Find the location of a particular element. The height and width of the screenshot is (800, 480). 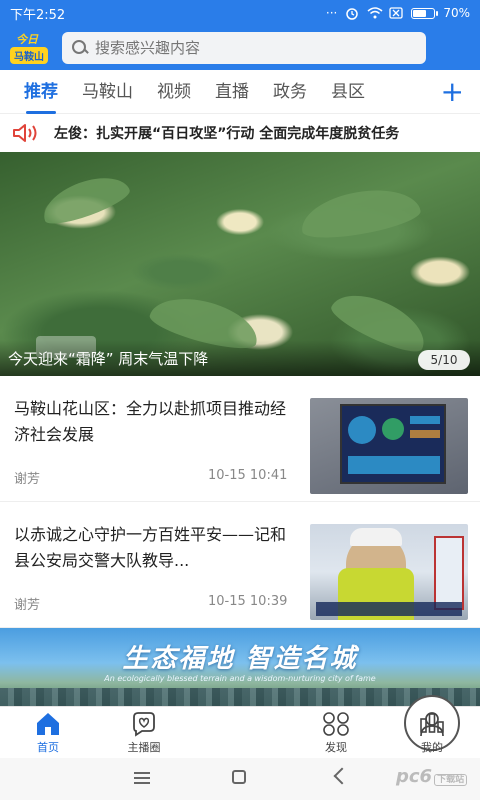

app-header: 今日 马鞍山 is located at coordinates (240, 48).